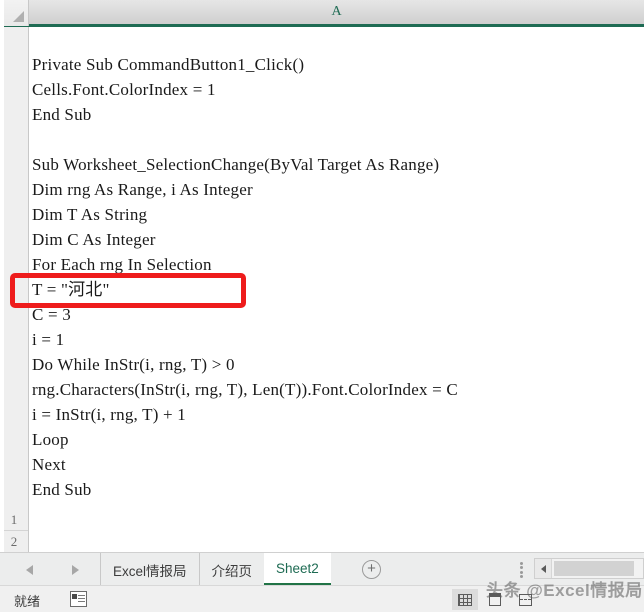 This screenshot has width=644, height=612. I want to click on normal-view-button, so click(465, 599).